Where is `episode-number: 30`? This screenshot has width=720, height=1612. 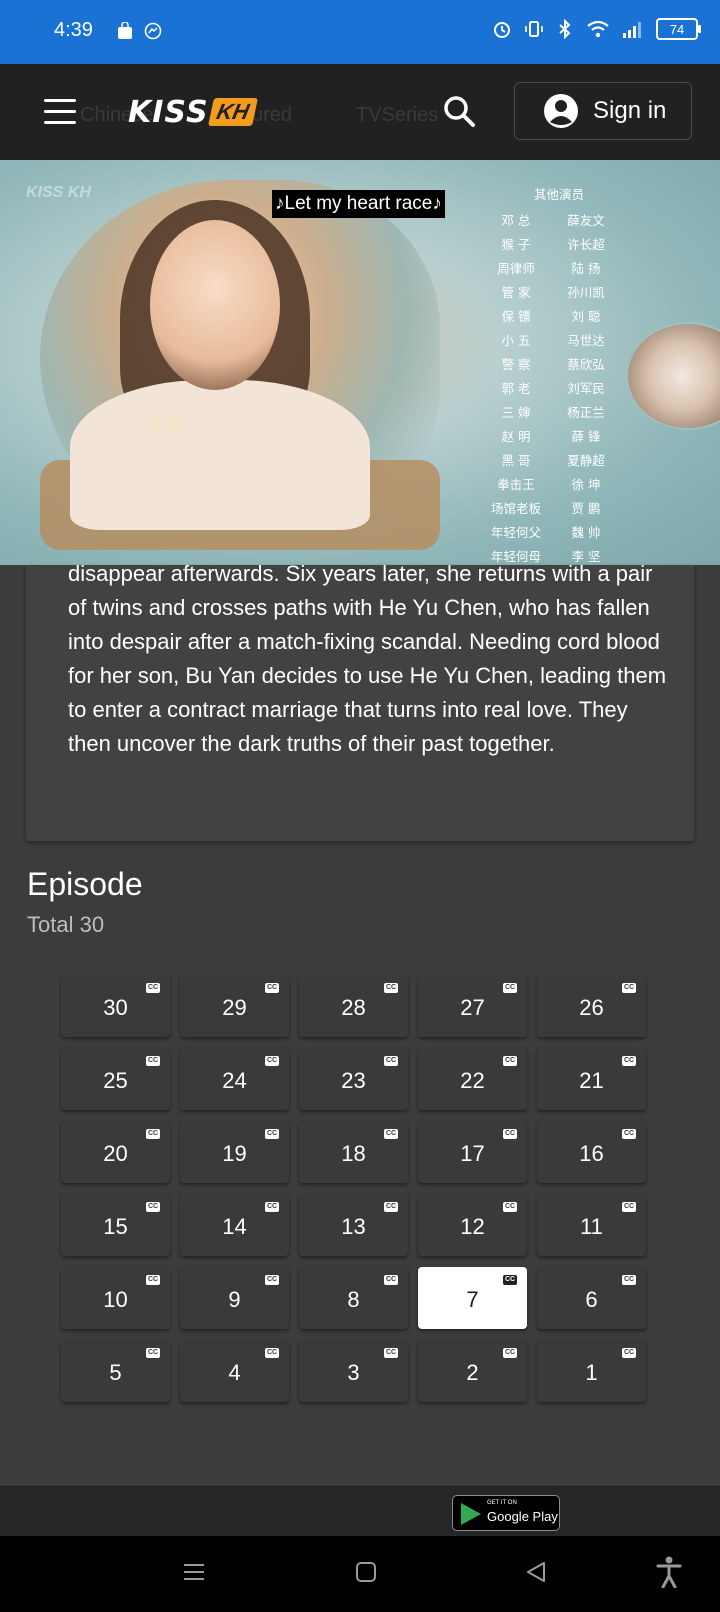
episode-number: 30 is located at coordinates (115, 1007).